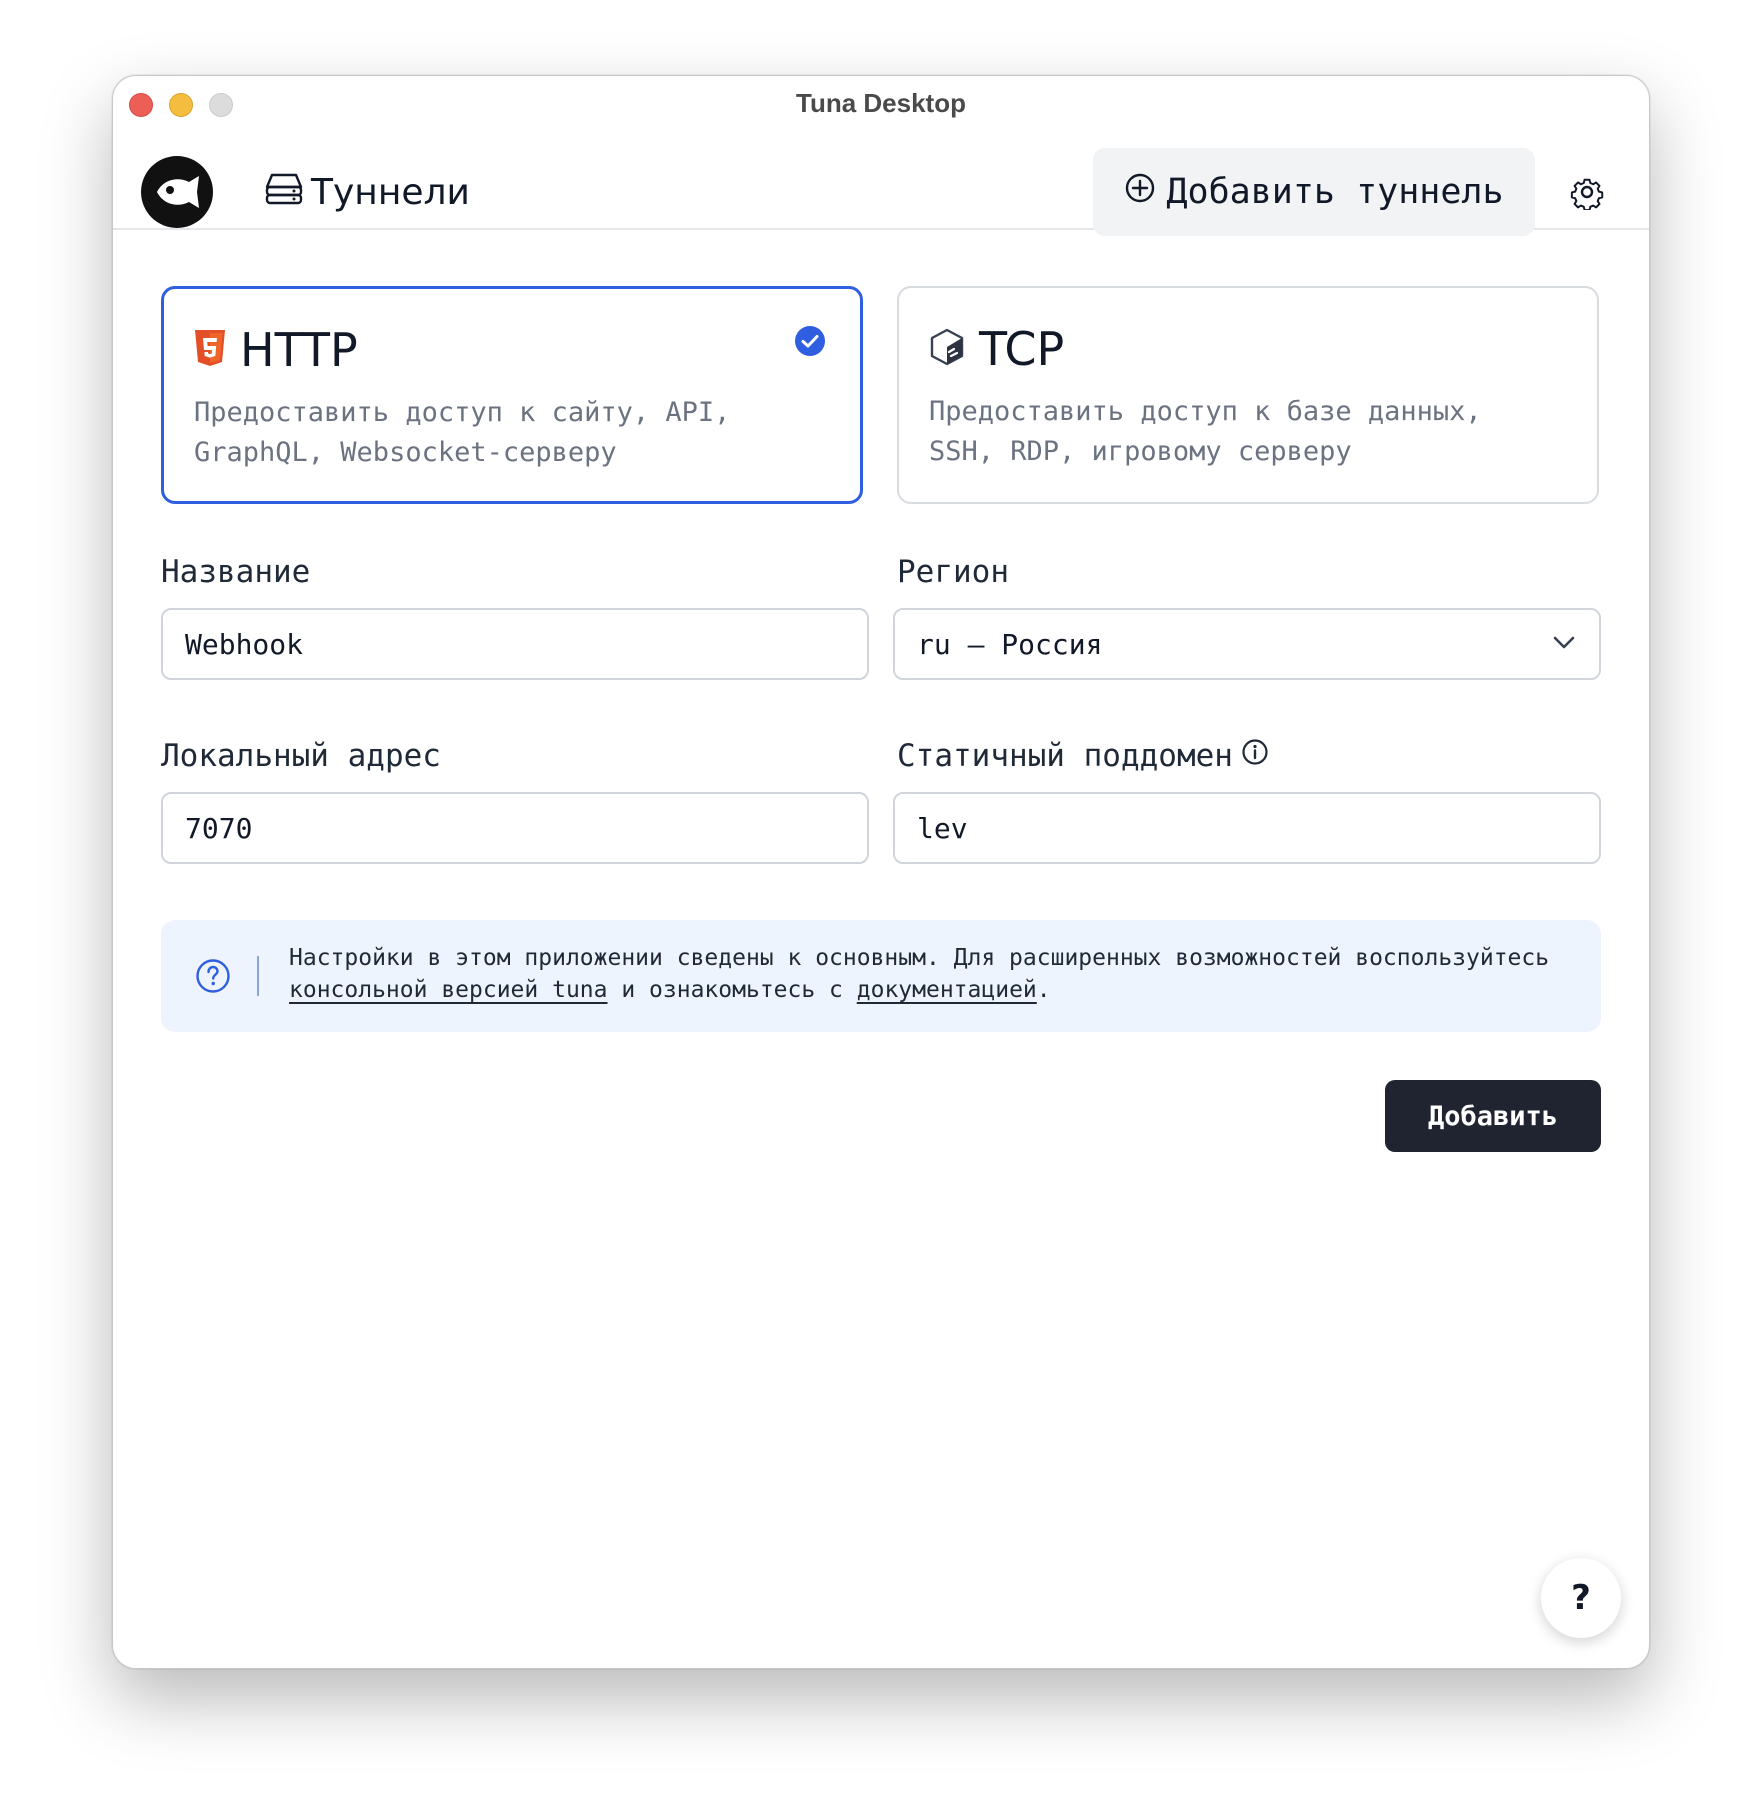  I want to click on region-label-text: Регион, so click(953, 572).